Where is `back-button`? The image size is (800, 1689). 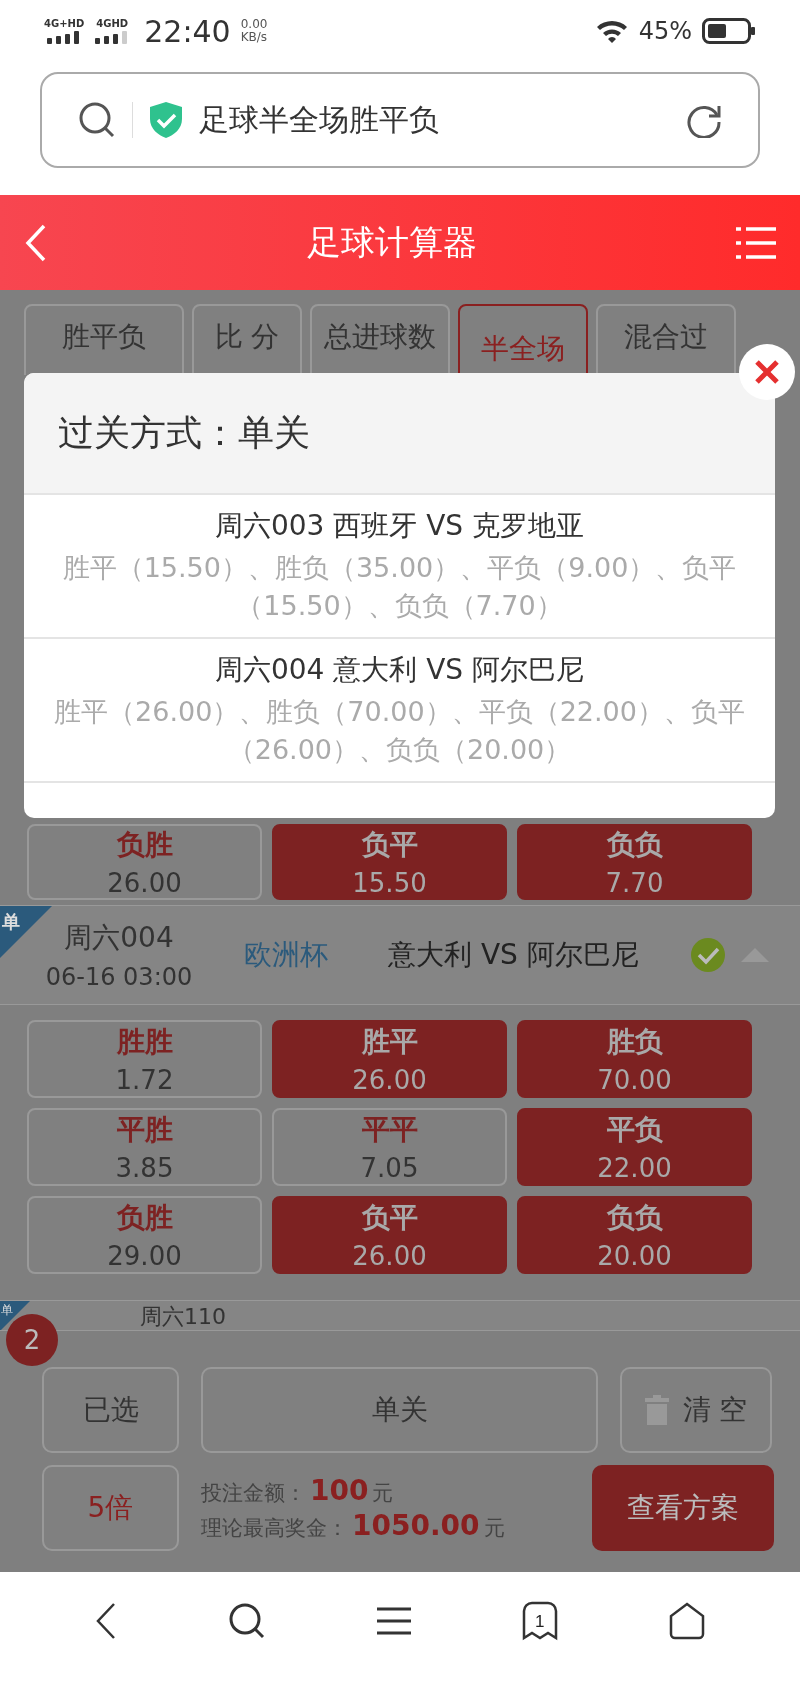
back-button is located at coordinates (106, 1620).